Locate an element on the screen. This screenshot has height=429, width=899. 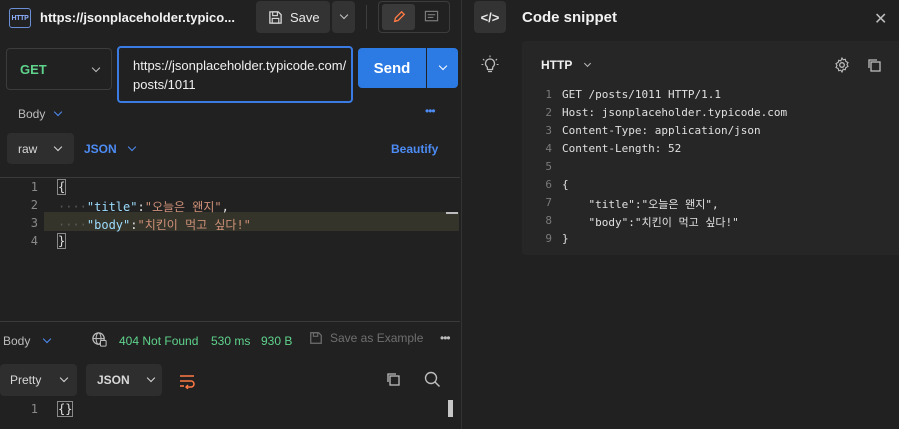
request-body-tab: Body is located at coordinates (40, 114).